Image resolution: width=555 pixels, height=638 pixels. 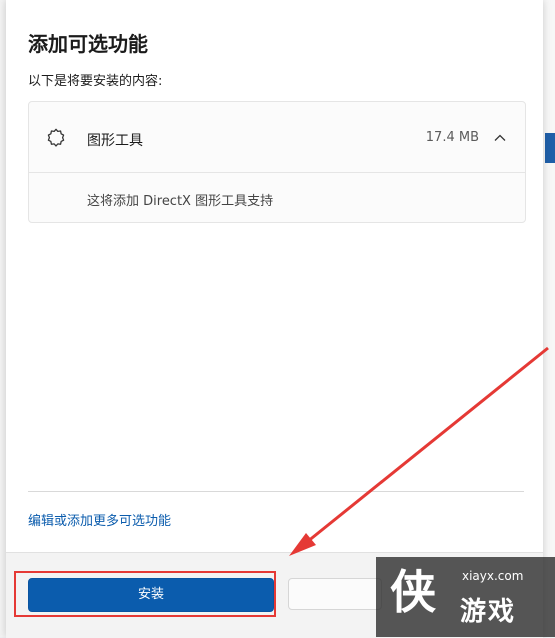 I want to click on watermark-text: 游戏, so click(x=488, y=612).